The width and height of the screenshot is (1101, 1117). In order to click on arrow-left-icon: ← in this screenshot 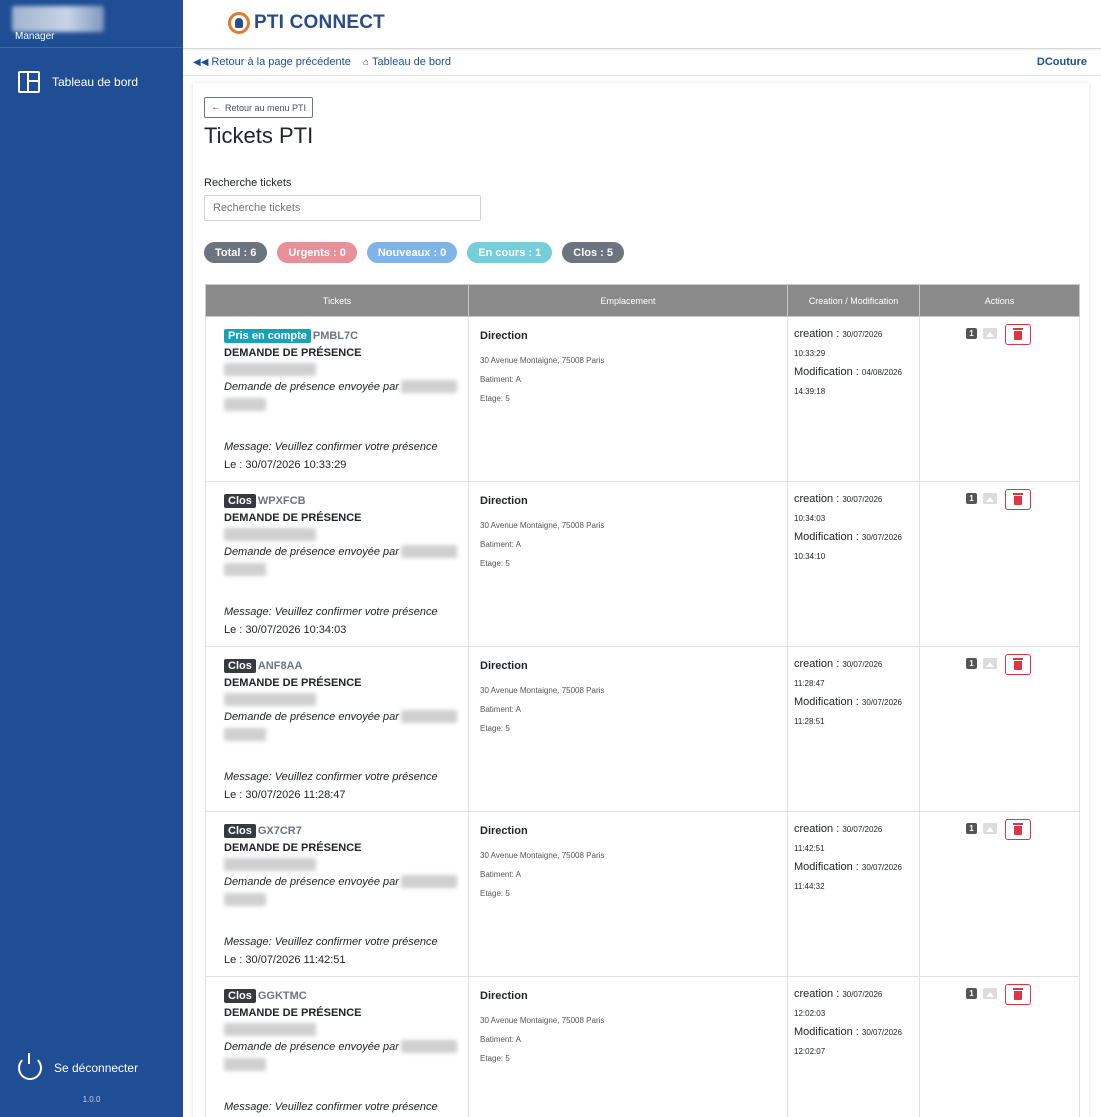, I will do `click(216, 107)`.